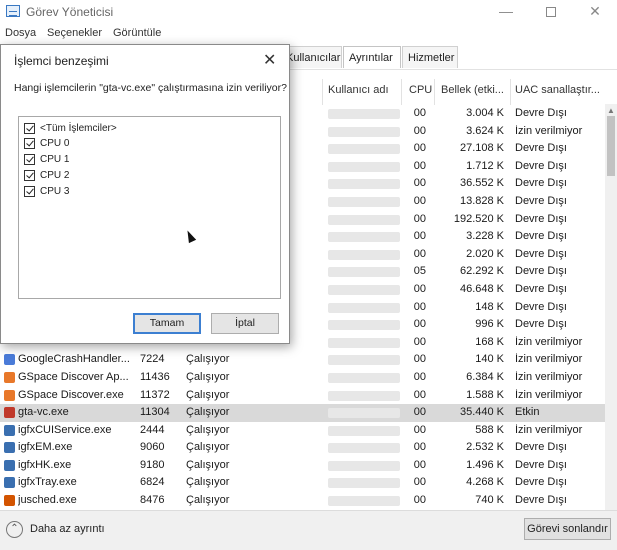  I want to click on process-pid: 11304, so click(155, 412).